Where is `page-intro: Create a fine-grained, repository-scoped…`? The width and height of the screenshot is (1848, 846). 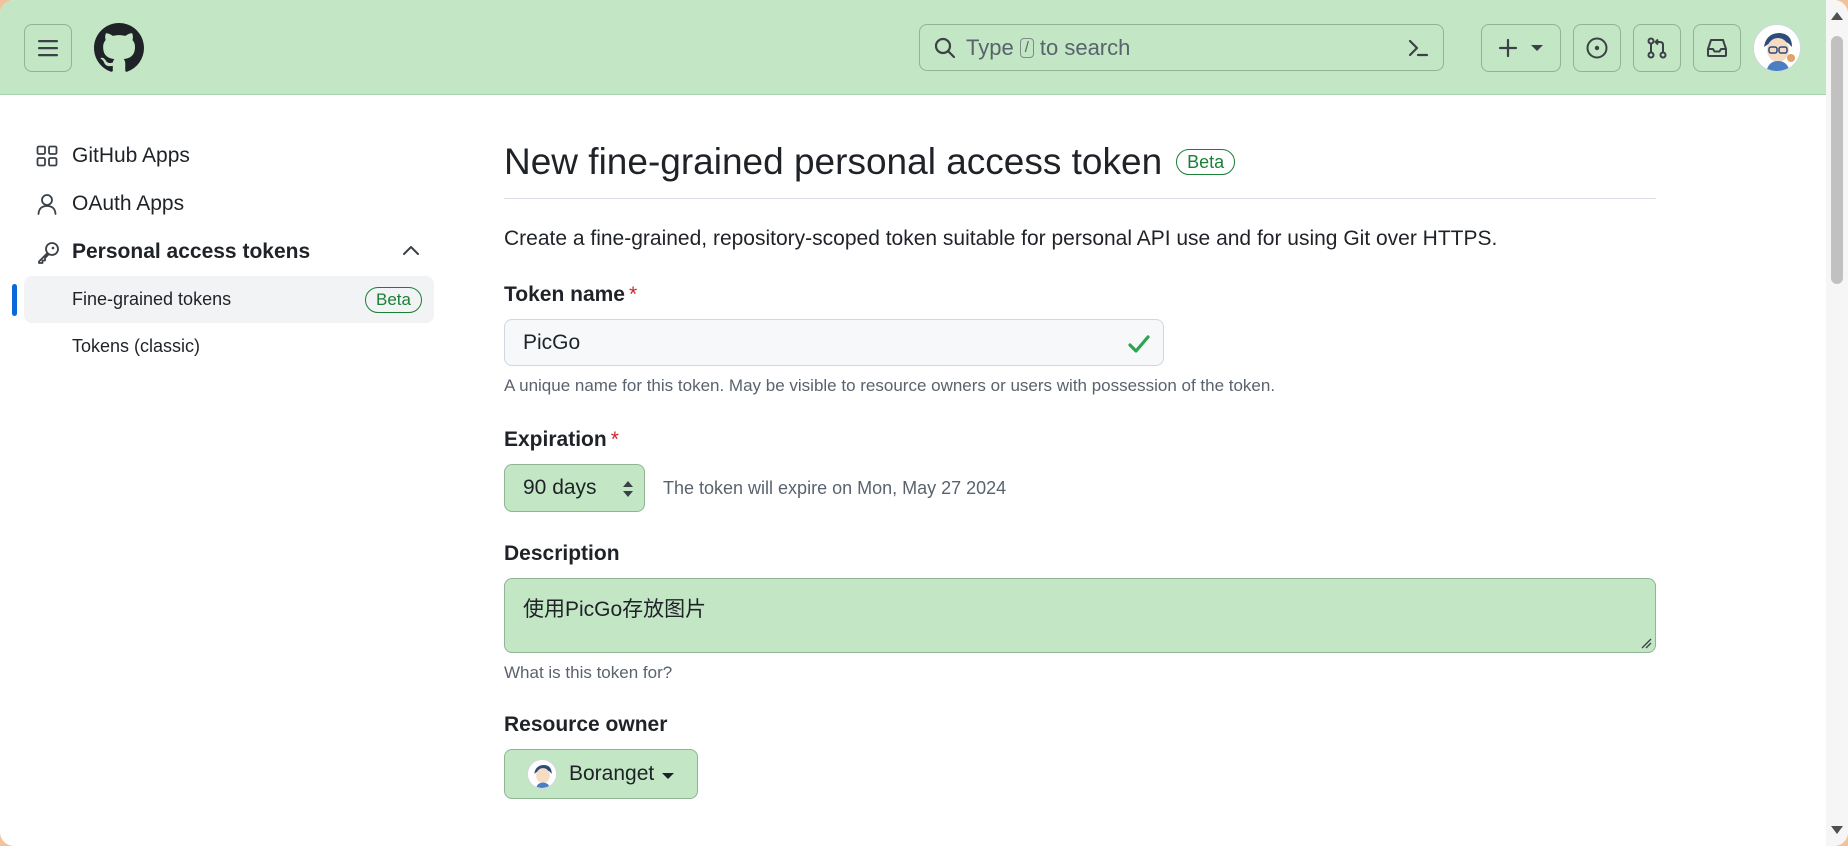
page-intro: Create a fine-grained, repository-scoped… is located at coordinates (1001, 238).